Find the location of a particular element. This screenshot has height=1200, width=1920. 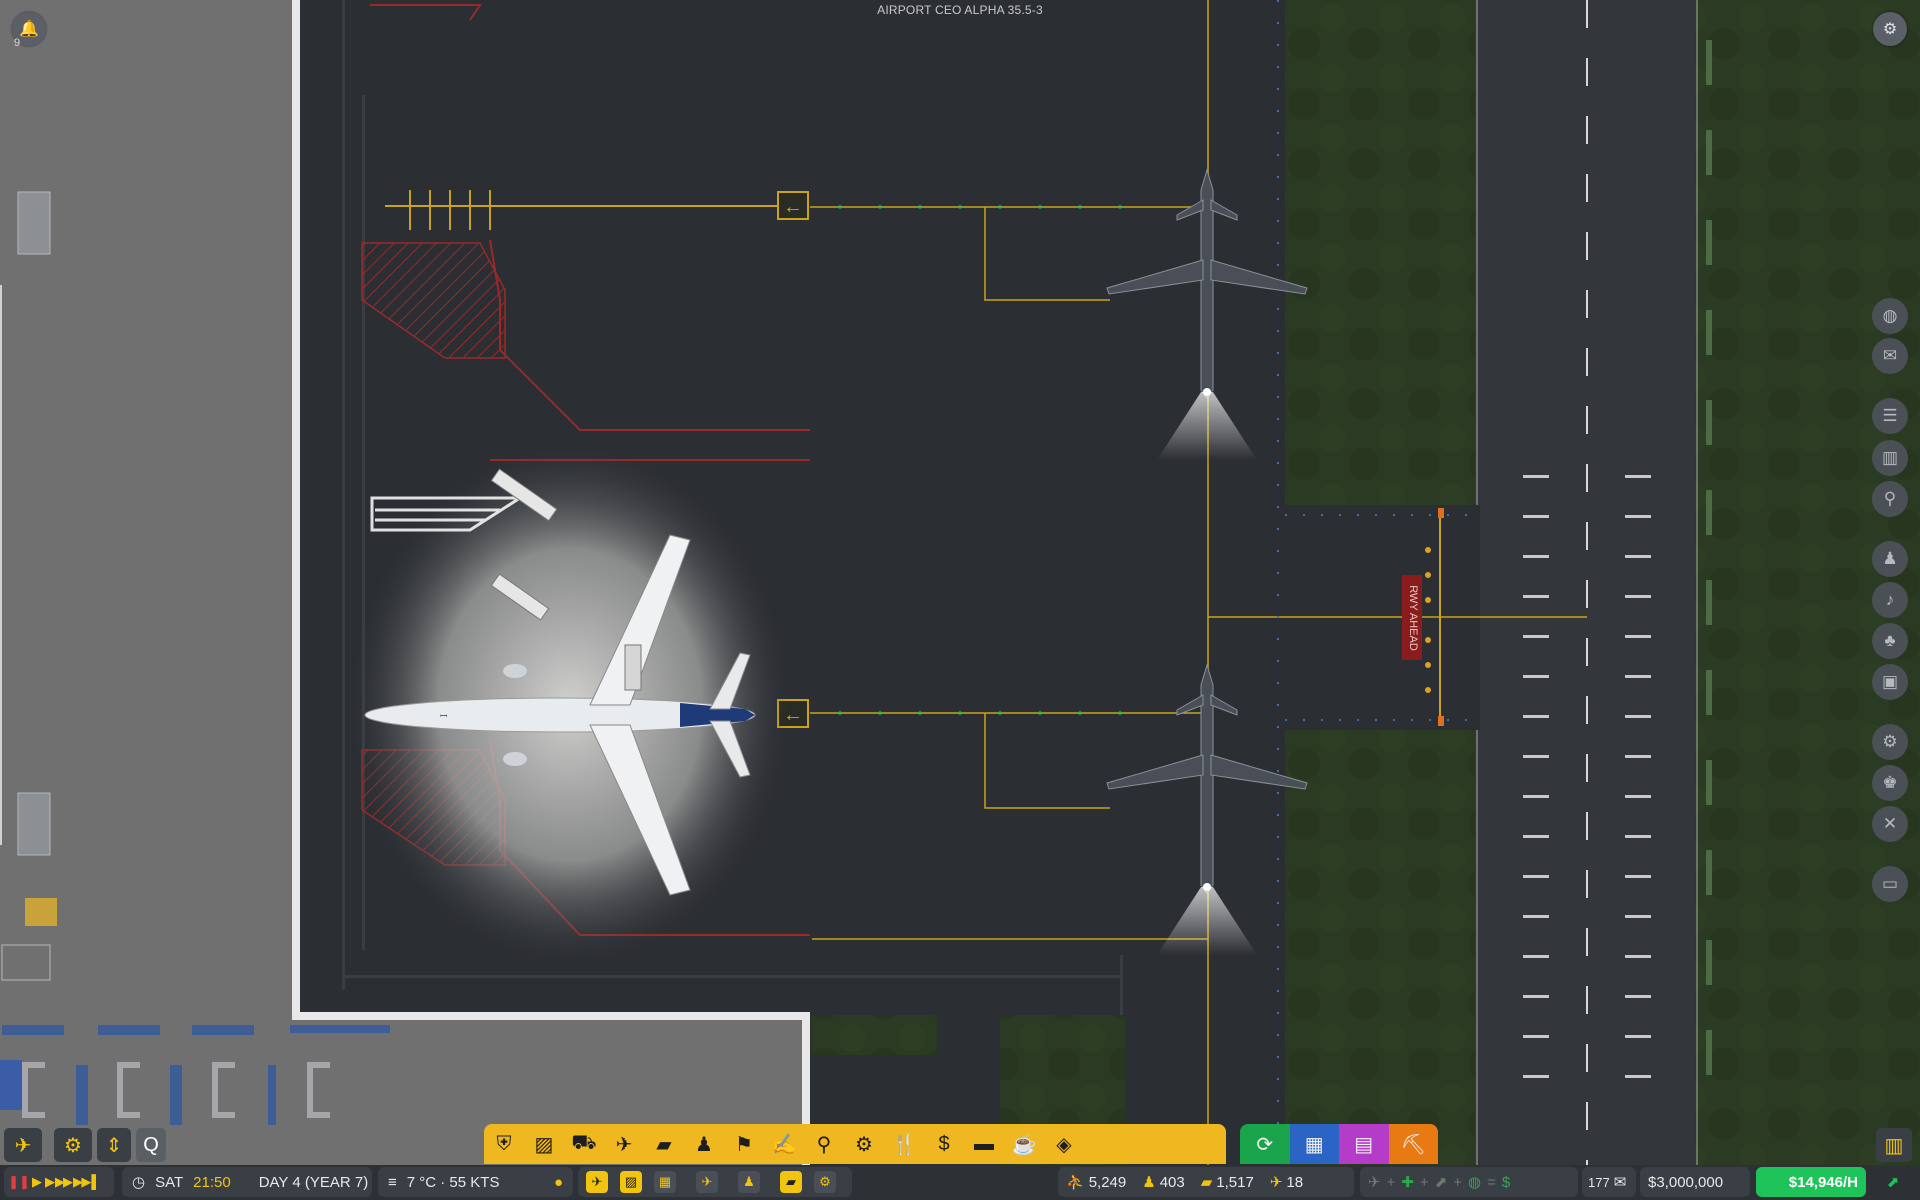

bulldoze-overlay-icon: ⛏ is located at coordinates (1413, 1144).